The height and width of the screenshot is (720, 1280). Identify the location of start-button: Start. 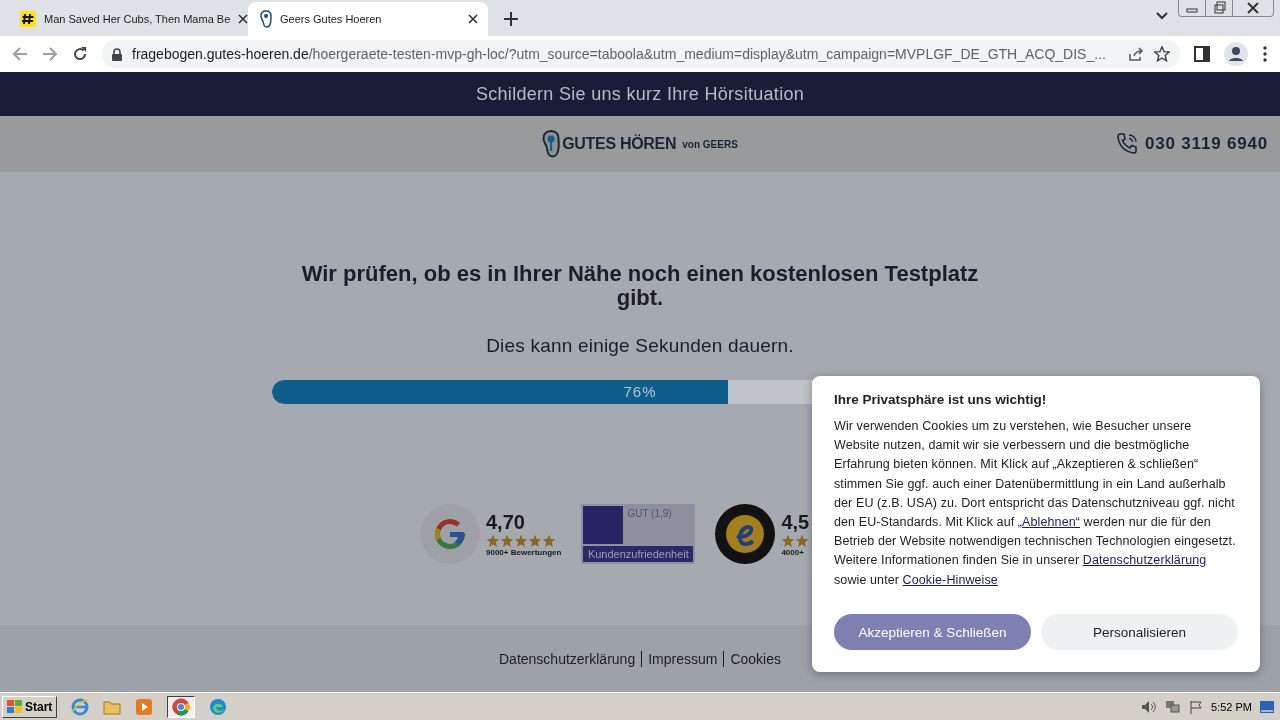
(30, 706).